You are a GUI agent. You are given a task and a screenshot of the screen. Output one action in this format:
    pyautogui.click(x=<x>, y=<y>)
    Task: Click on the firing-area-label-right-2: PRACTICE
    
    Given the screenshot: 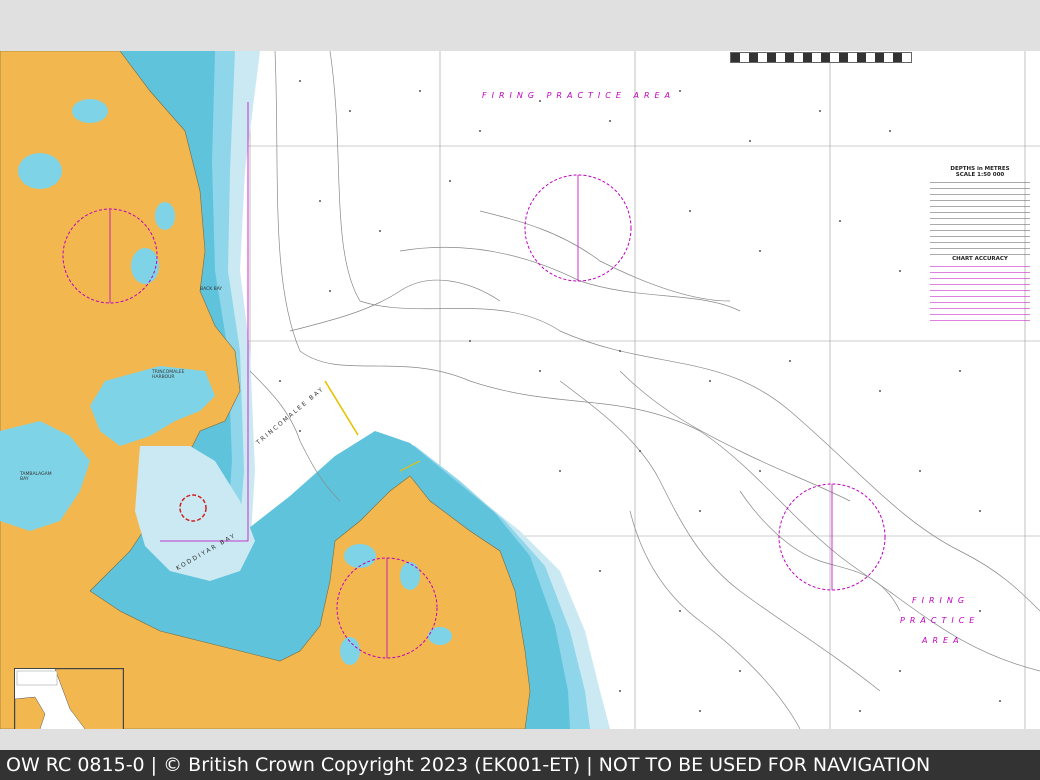 What is the action you would take?
    pyautogui.click(x=940, y=620)
    